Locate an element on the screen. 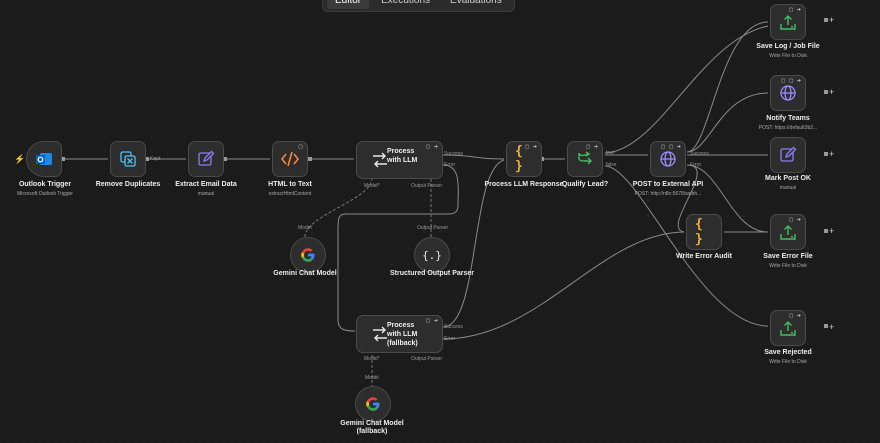 This screenshot has height=443, width=880. edge-post-savelog is located at coordinates (727, 87).